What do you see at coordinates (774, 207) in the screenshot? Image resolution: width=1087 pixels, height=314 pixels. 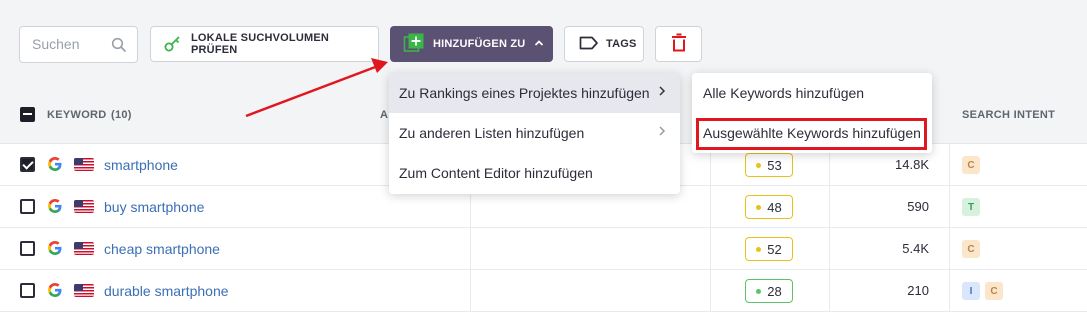 I see `keyword-difficulty-value: 48` at bounding box center [774, 207].